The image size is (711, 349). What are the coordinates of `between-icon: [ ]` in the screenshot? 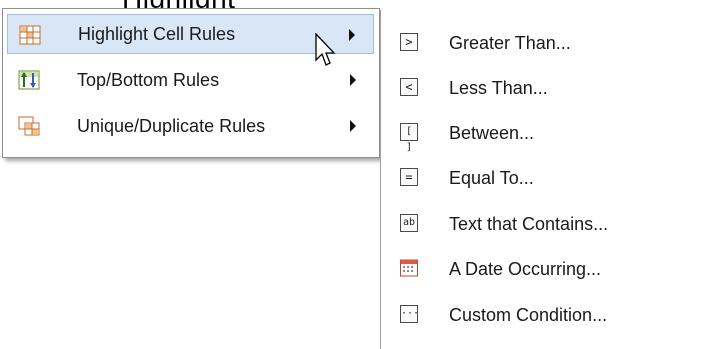 It's located at (409, 138).